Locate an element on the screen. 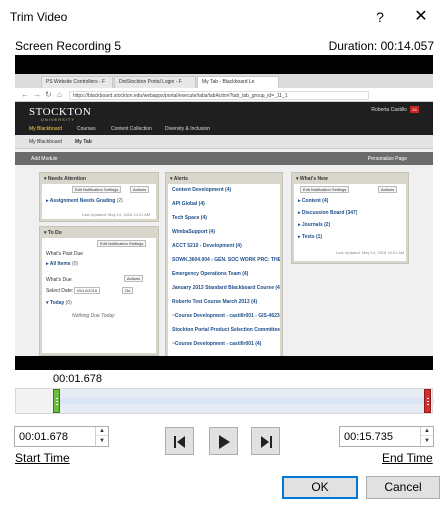 This screenshot has width=448, height=506. whats-new-item: ▸ Tests (1) is located at coordinates (310, 237).